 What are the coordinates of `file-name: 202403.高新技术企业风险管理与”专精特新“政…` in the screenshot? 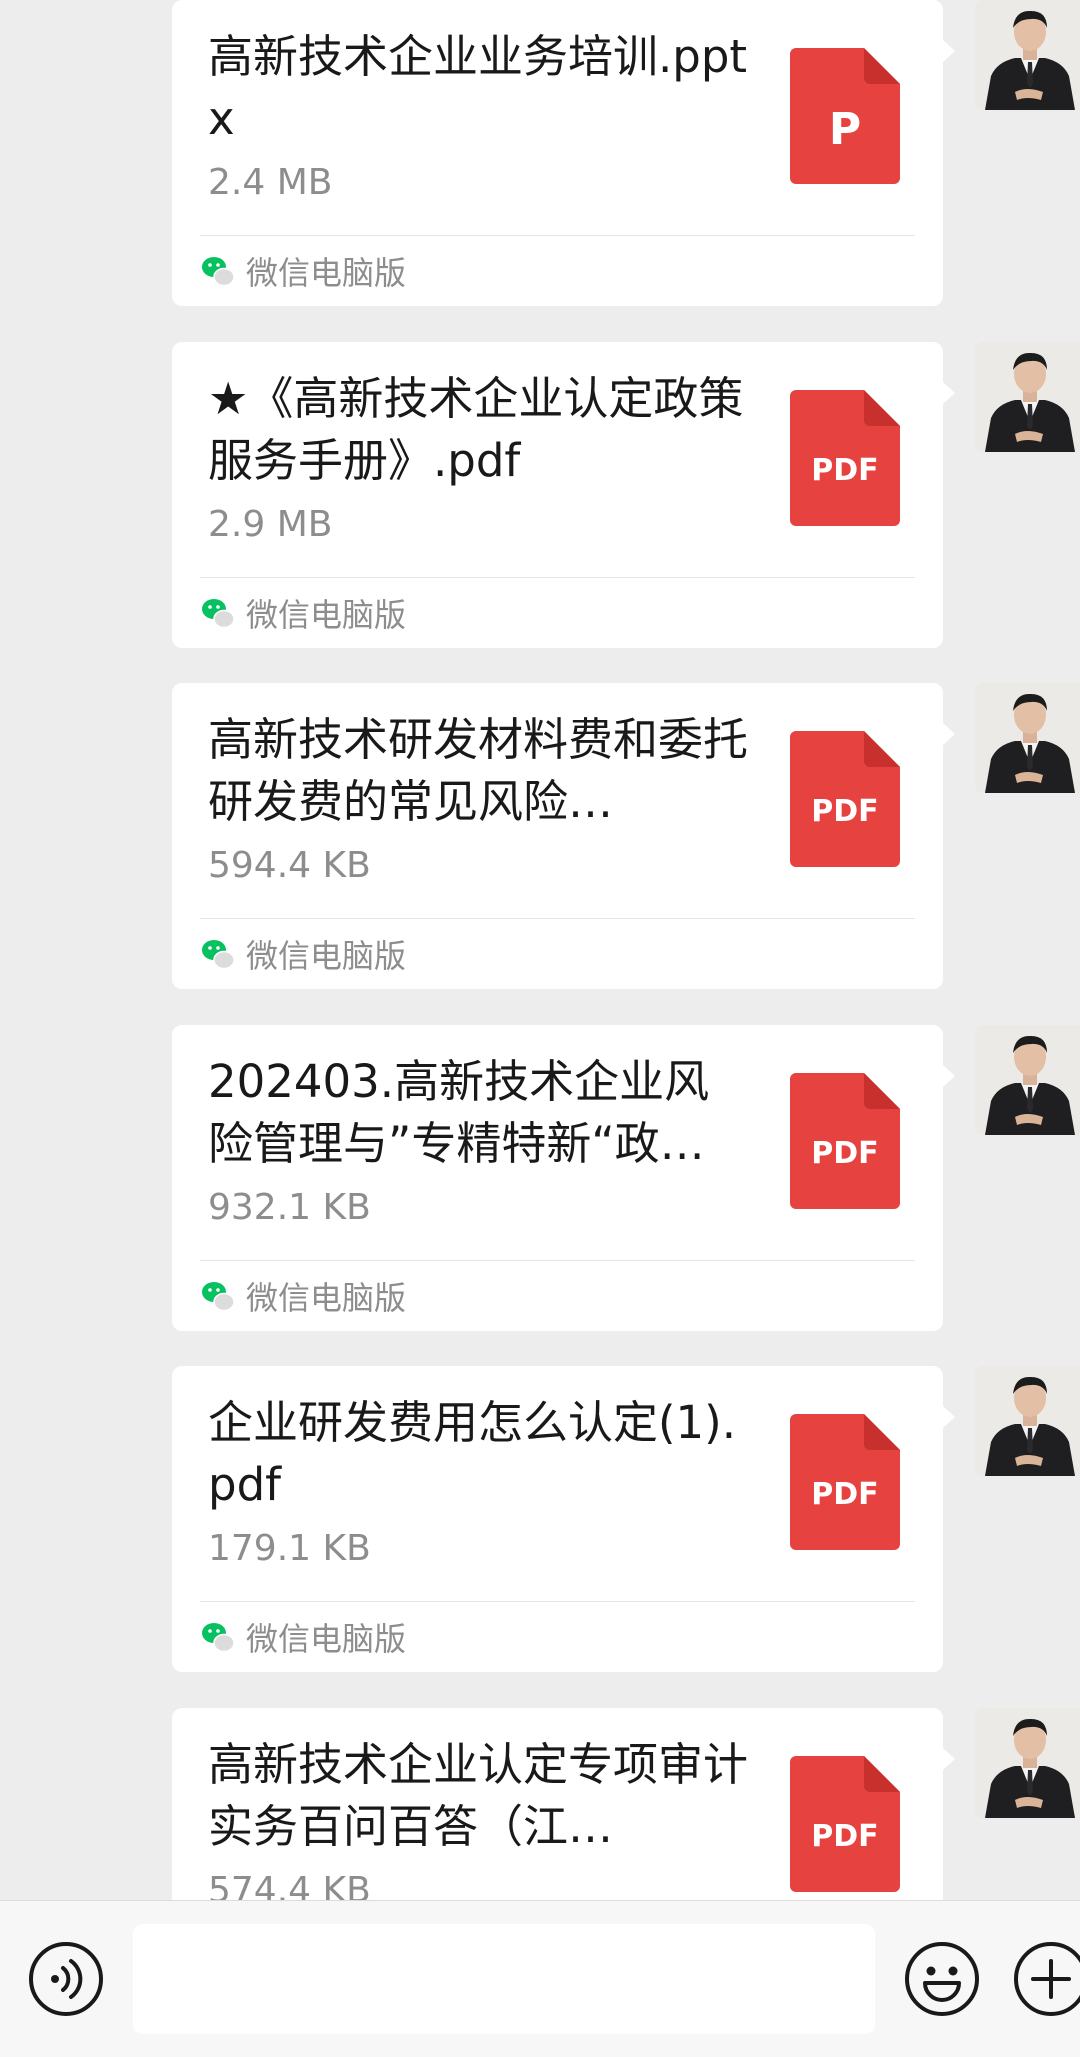 It's located at (459, 1112).